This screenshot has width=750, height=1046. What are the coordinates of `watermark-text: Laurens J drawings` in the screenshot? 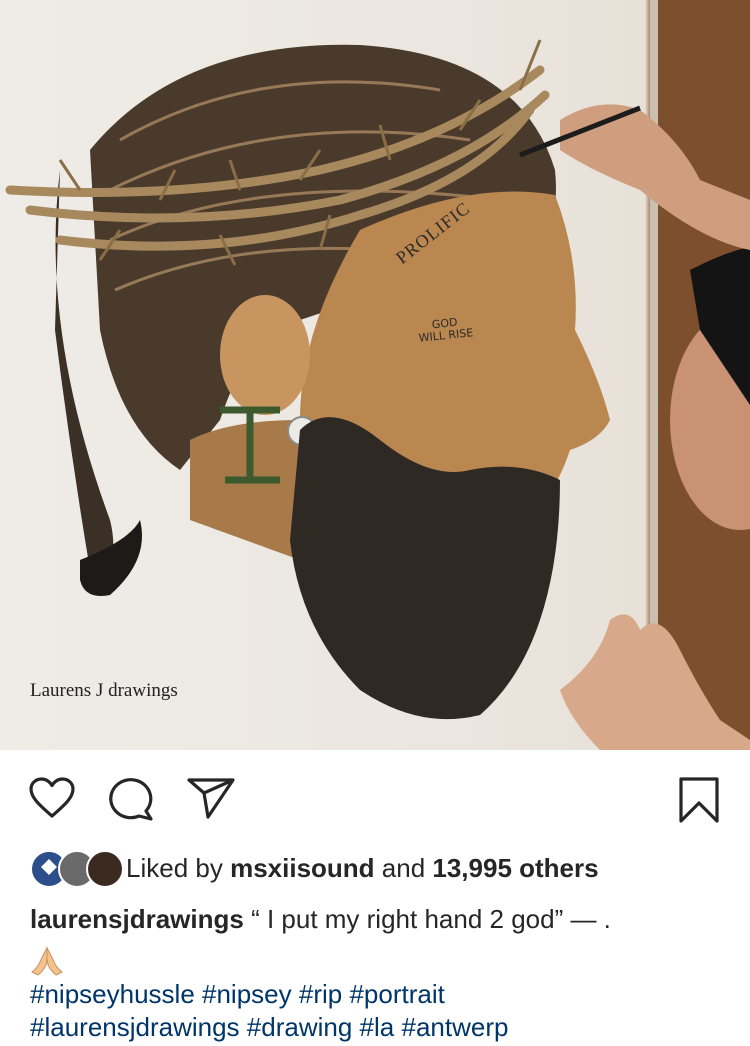 It's located at (104, 690).